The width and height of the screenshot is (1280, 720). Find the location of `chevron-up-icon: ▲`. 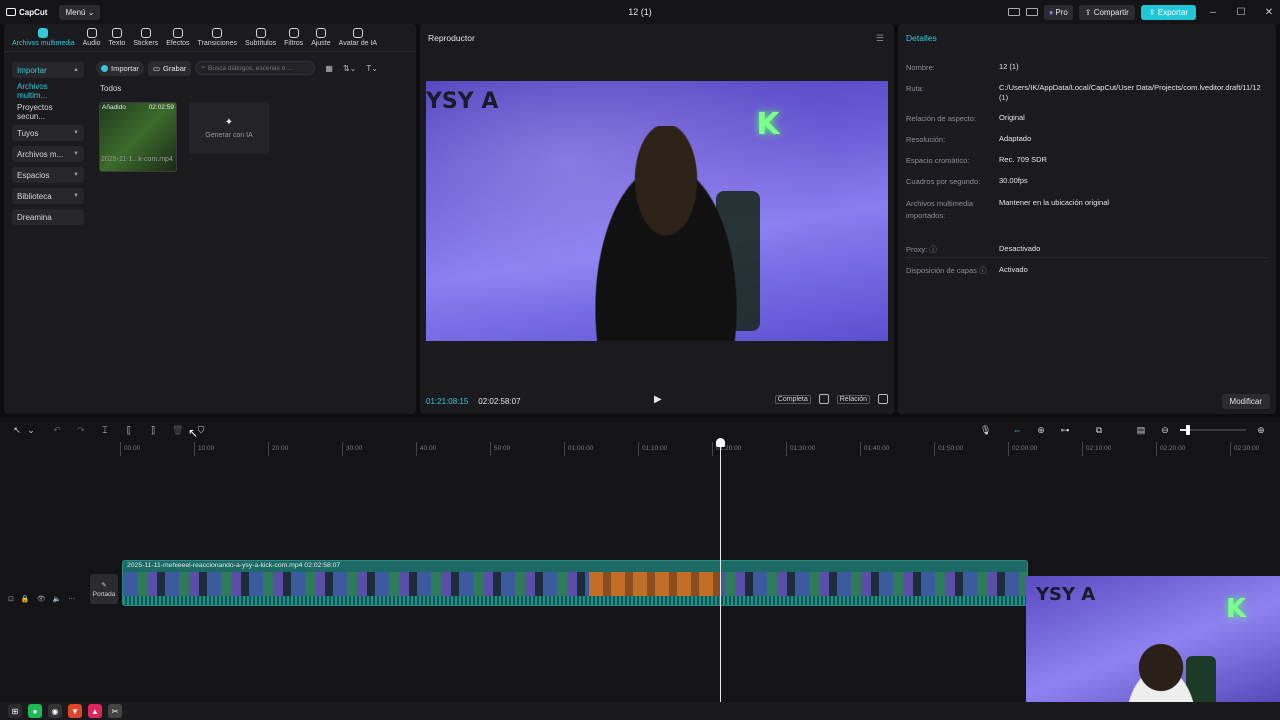

chevron-up-icon: ▲ is located at coordinates (76, 70).